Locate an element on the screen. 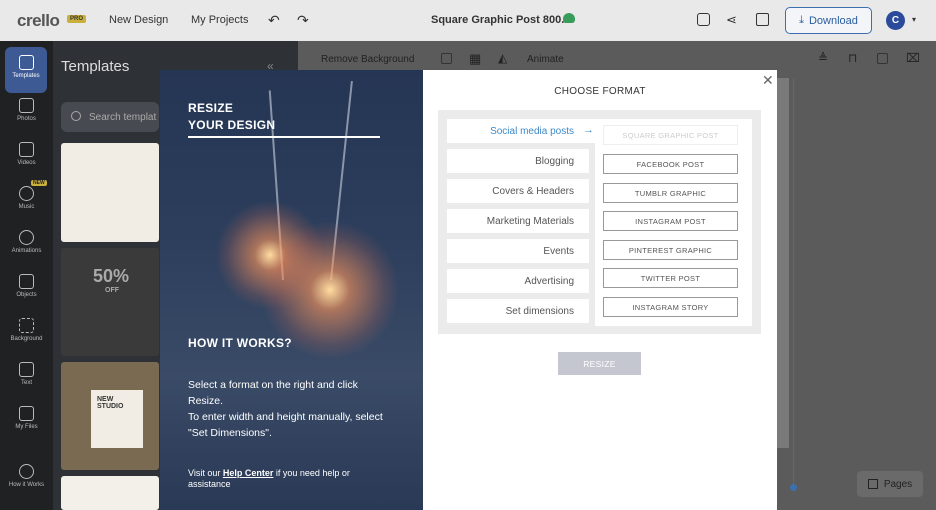 The width and height of the screenshot is (936, 510). avatar: C is located at coordinates (895, 20).